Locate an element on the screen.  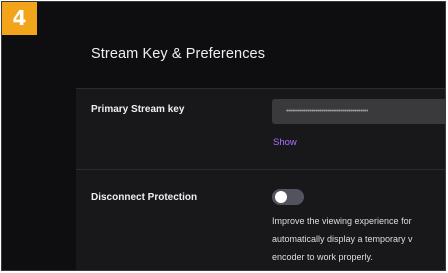
disconnect-protection-toggle is located at coordinates (288, 197).